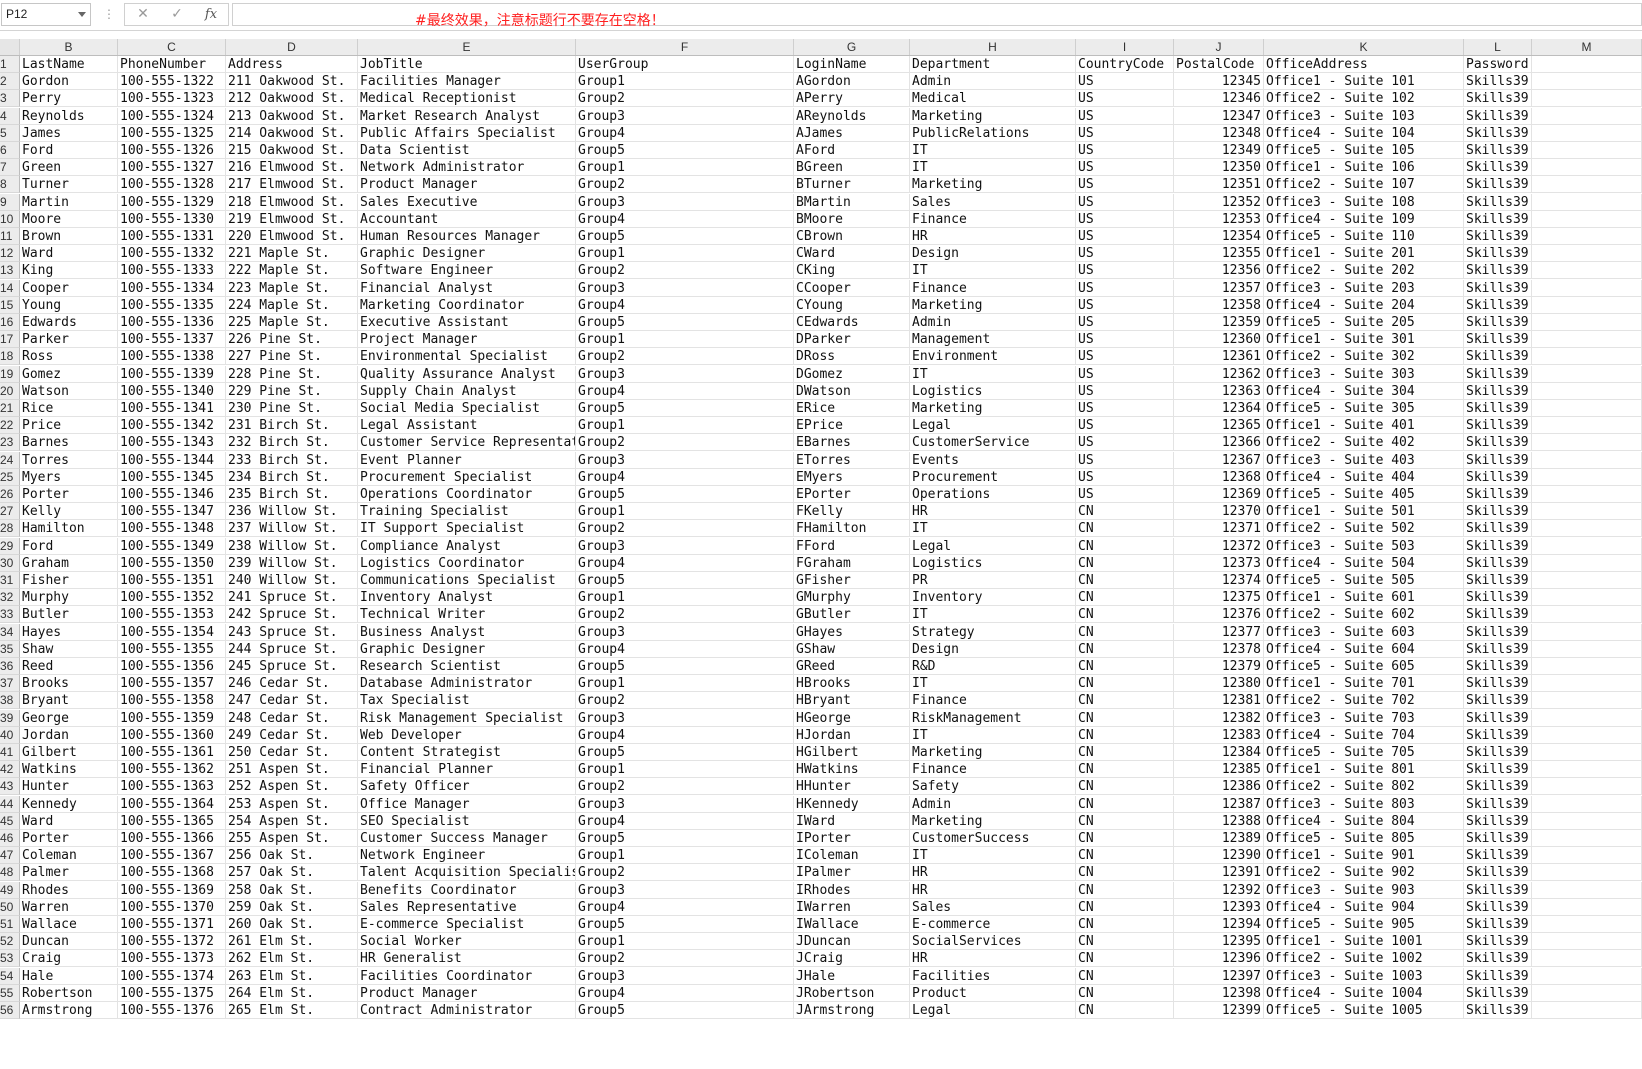  I want to click on cell: Customer Success Manager, so click(467, 838).